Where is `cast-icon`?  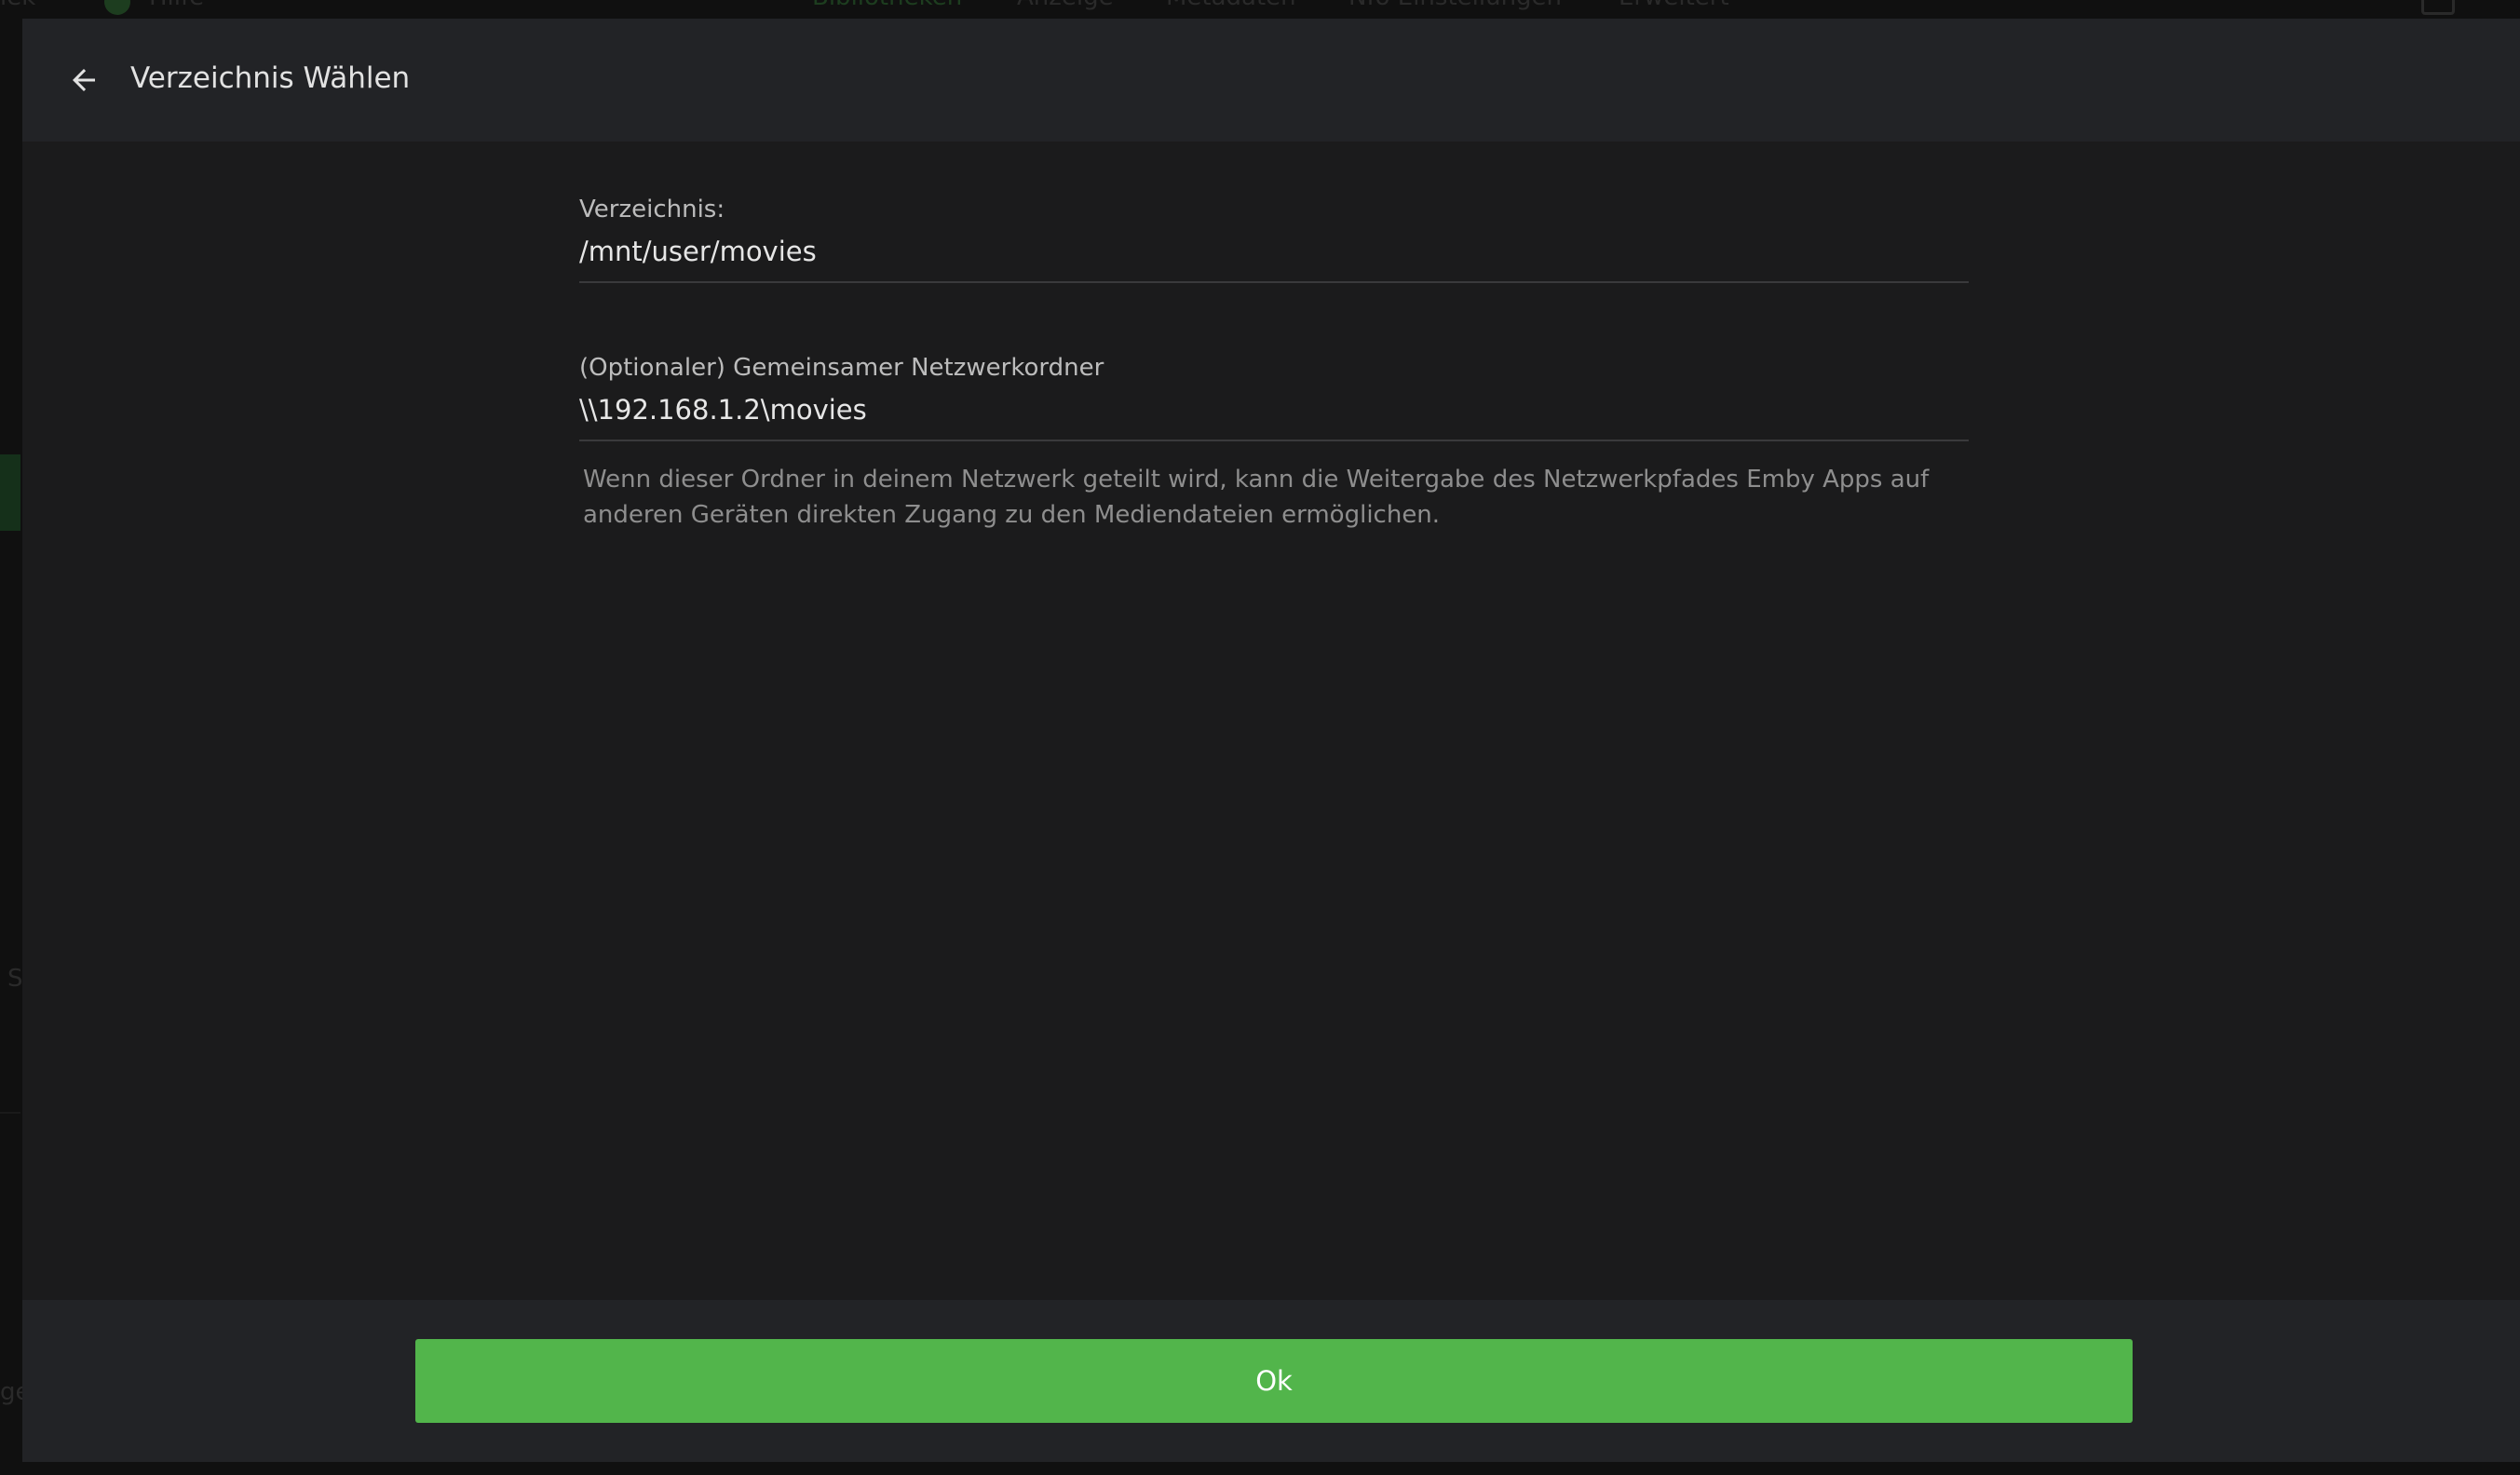
cast-icon is located at coordinates (2438, 7).